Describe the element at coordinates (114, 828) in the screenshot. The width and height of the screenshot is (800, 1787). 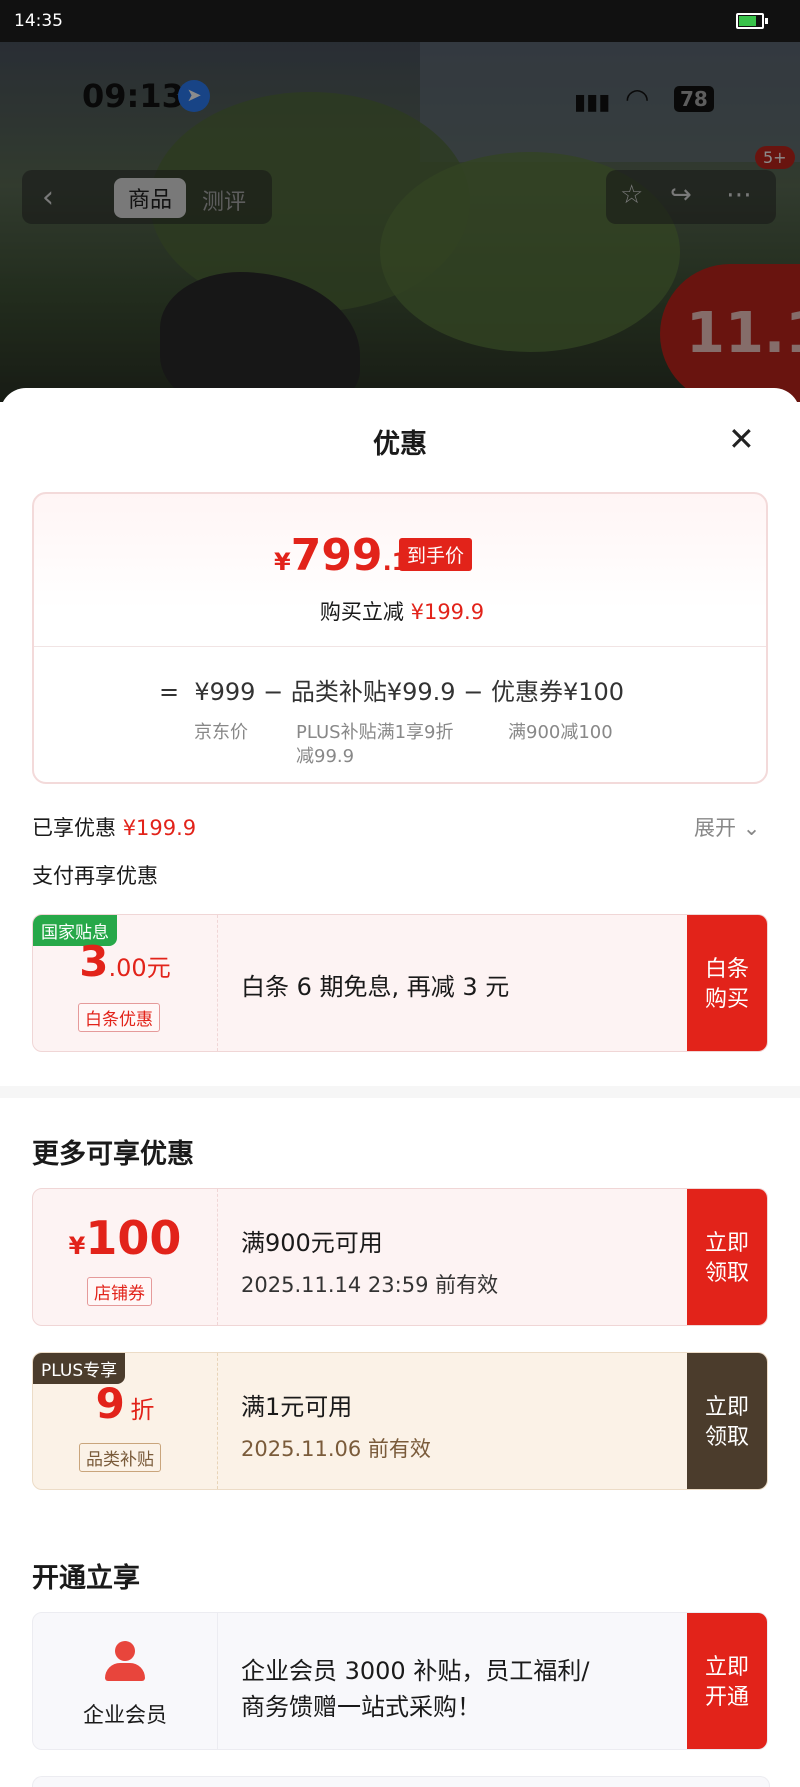
I see `enjoyed-discount: 已享优惠 ¥199.9` at that location.